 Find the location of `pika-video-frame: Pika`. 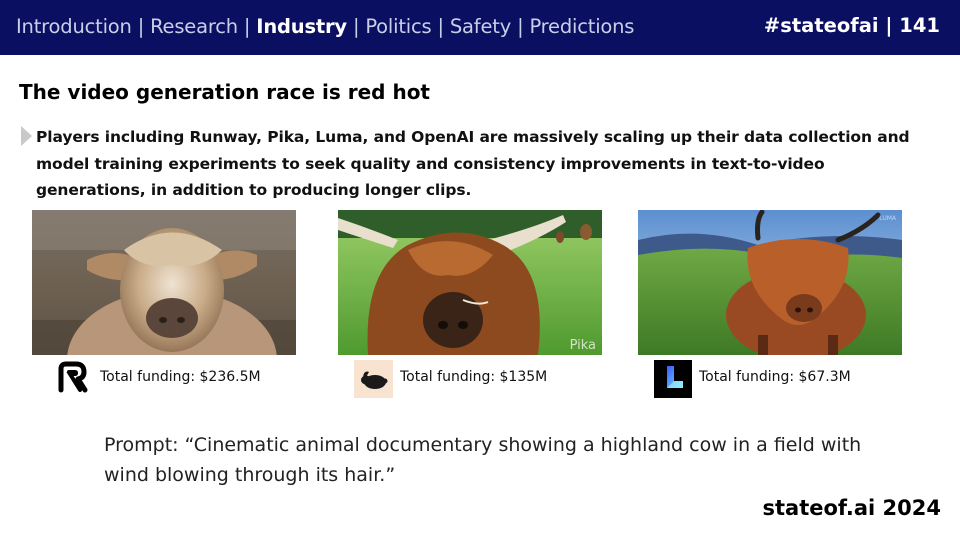

pika-video-frame: Pika is located at coordinates (470, 282).